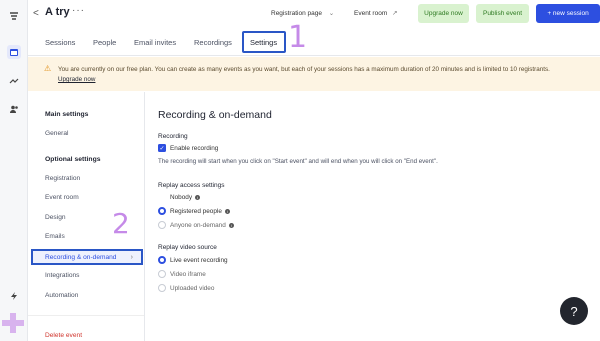 Image resolution: width=600 pixels, height=341 pixels. What do you see at coordinates (155, 42) in the screenshot?
I see `tab-email-invites: Email invites` at bounding box center [155, 42].